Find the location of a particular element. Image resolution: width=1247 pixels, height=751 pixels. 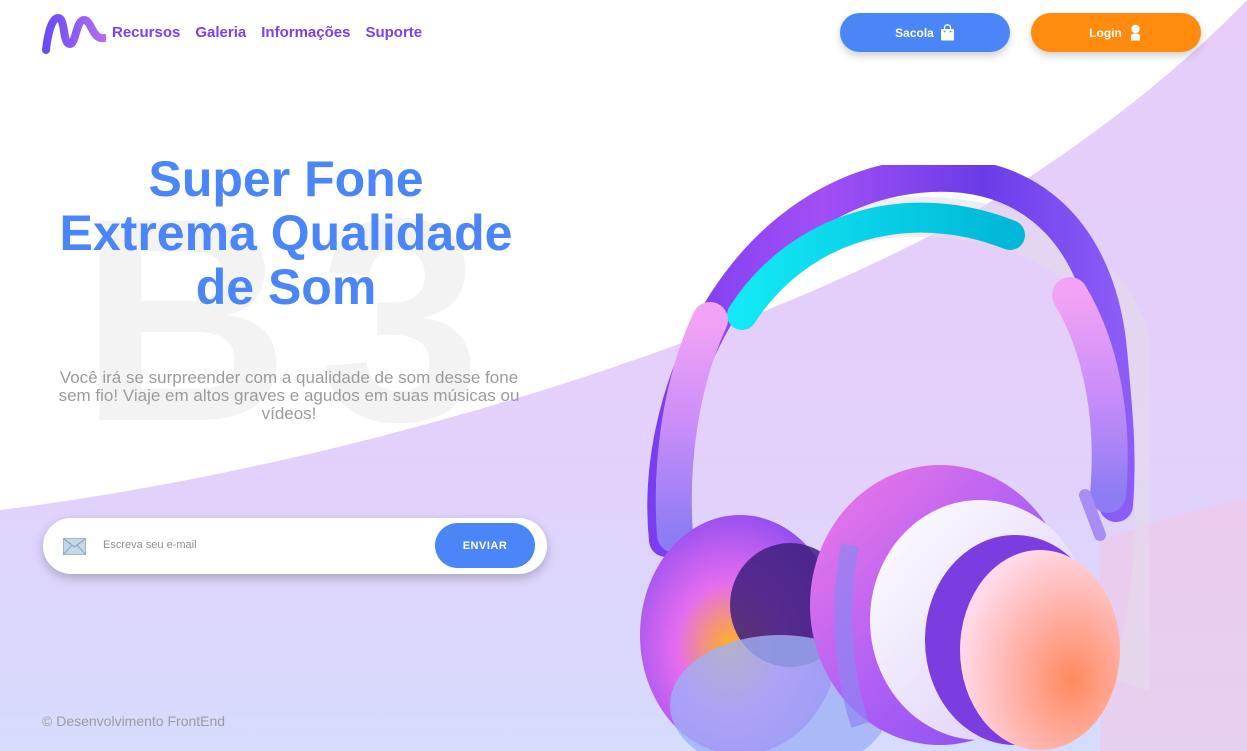

nav-link-galeria: Galeria is located at coordinates (220, 32).